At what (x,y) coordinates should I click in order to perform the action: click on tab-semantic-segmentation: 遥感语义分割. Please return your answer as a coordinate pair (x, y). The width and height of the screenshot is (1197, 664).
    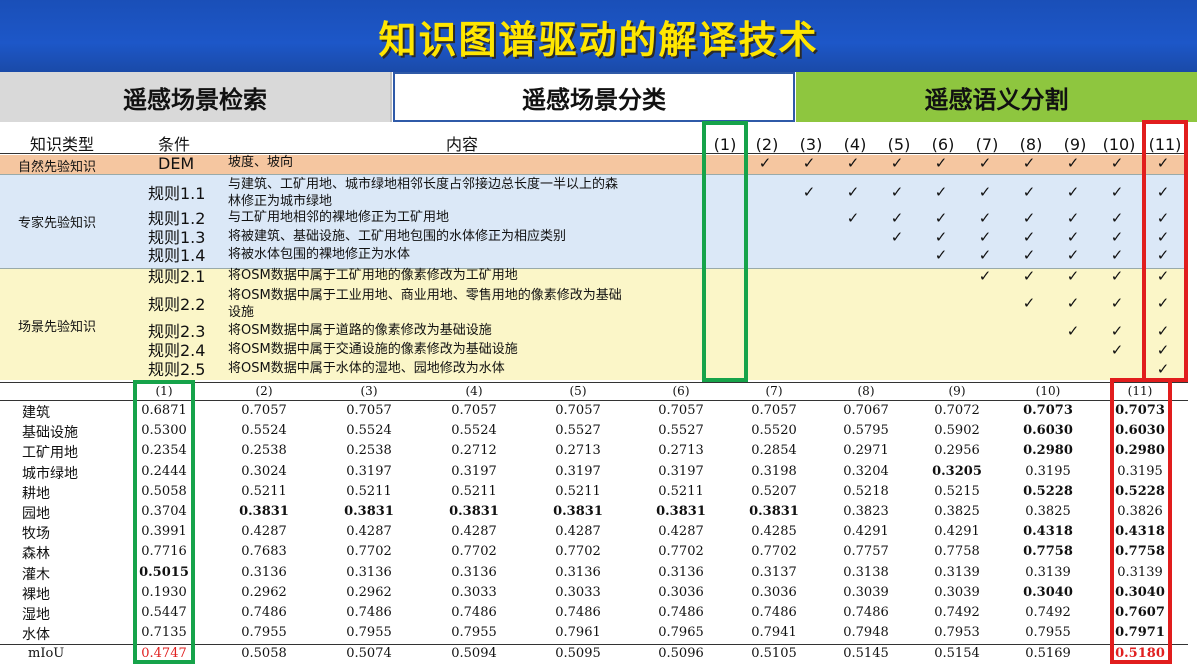
    Looking at the image, I should click on (996, 97).